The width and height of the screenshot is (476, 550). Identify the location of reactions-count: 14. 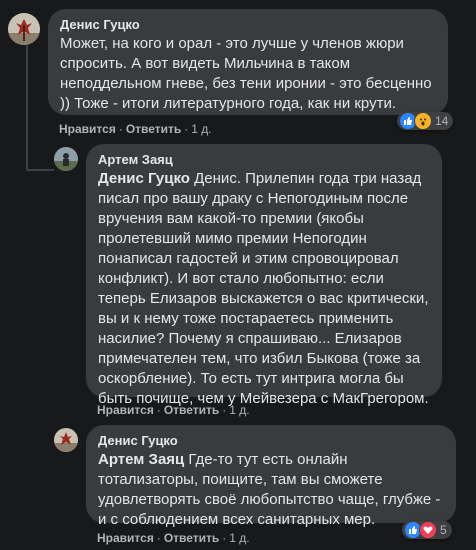
(442, 121).